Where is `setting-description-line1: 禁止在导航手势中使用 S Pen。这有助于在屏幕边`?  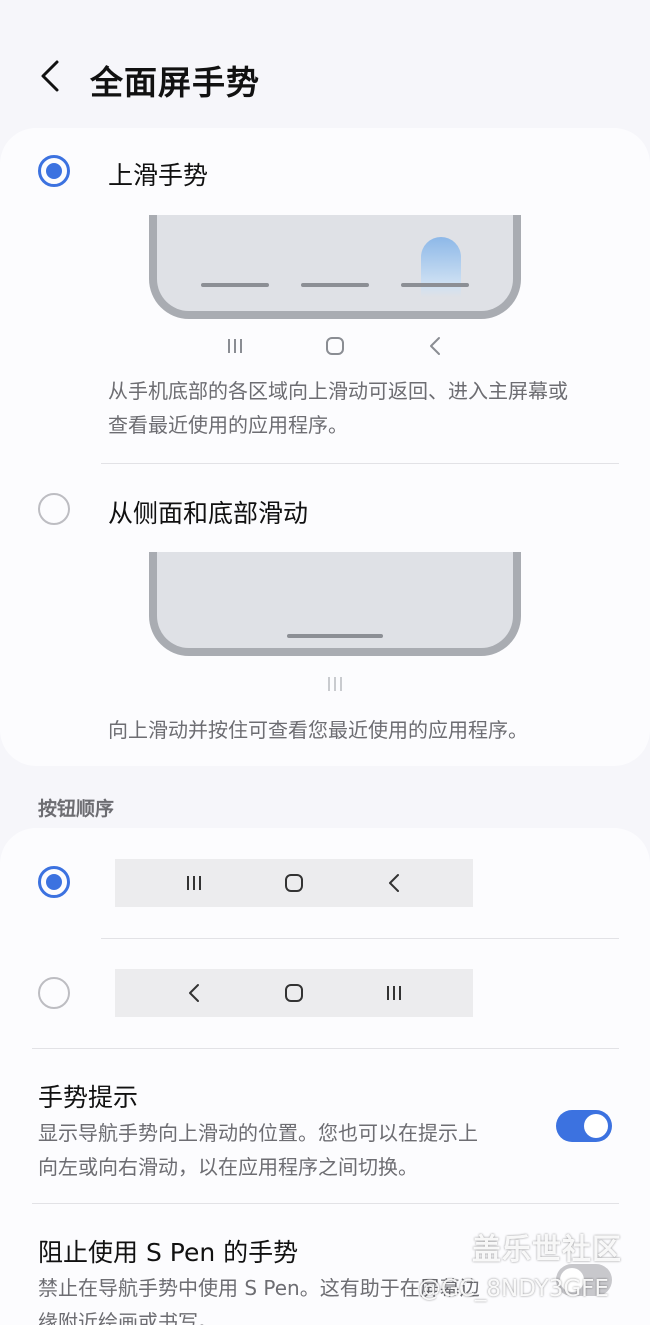 setting-description-line1: 禁止在导航手势中使用 S Pen。这有助于在屏幕边 is located at coordinates (259, 1288).